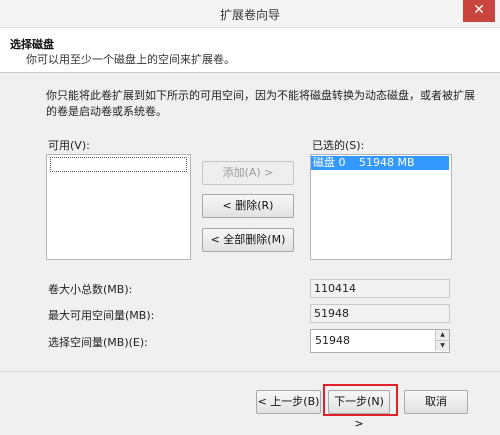 This screenshot has width=500, height=435. I want to click on remove-all-button: < 全部删除(M), so click(248, 240).